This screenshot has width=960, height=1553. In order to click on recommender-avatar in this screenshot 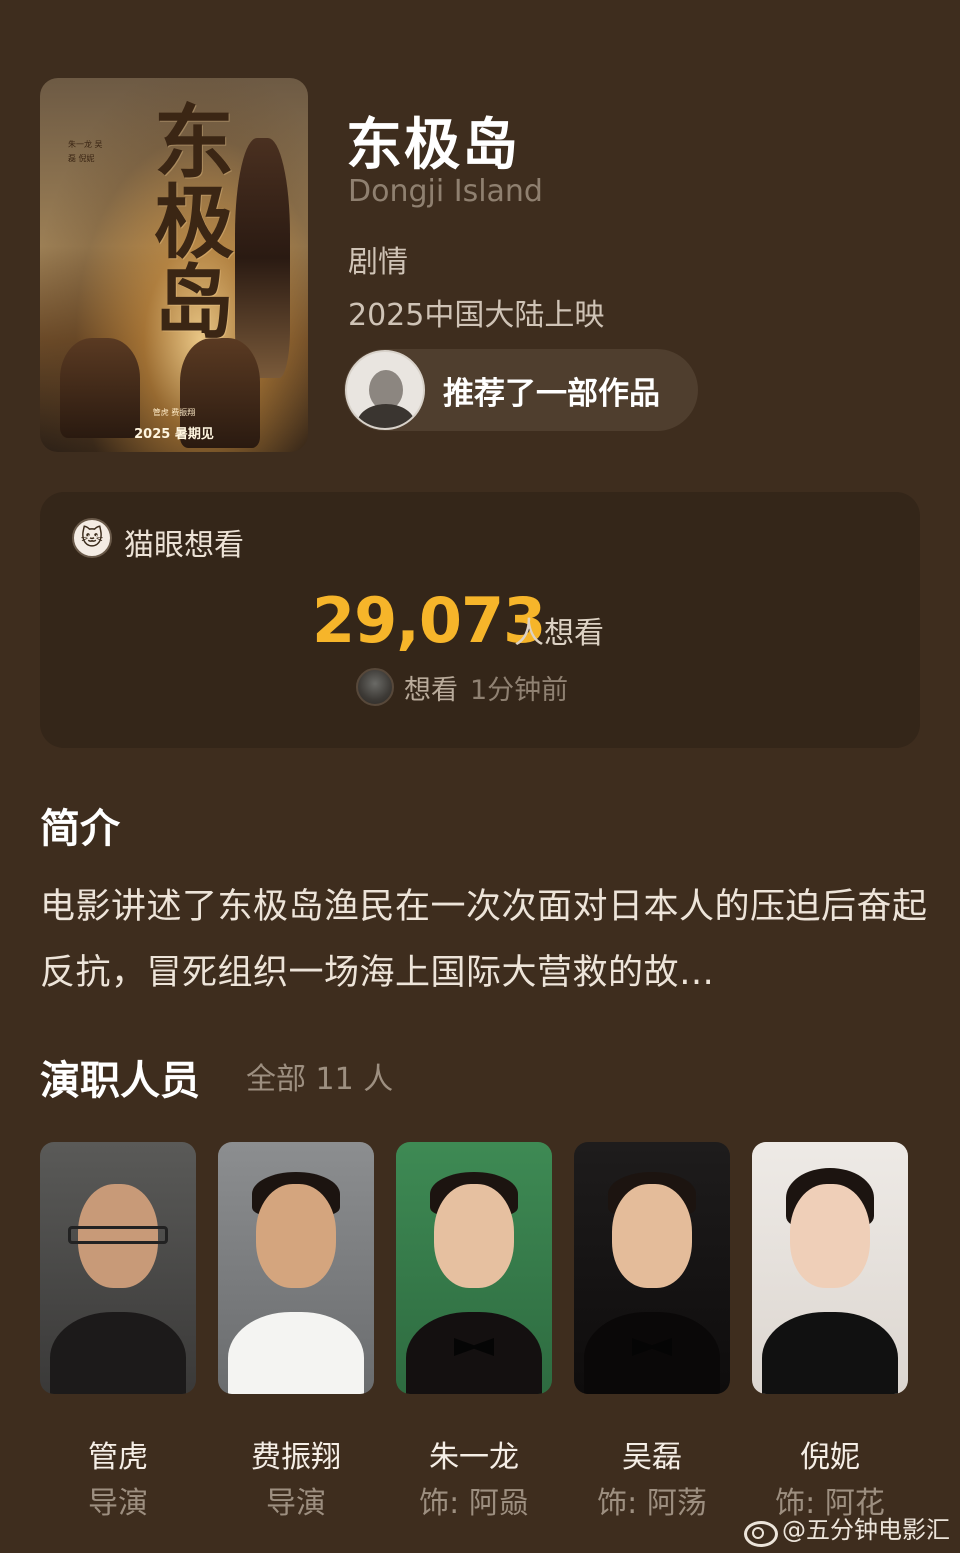, I will do `click(385, 390)`.